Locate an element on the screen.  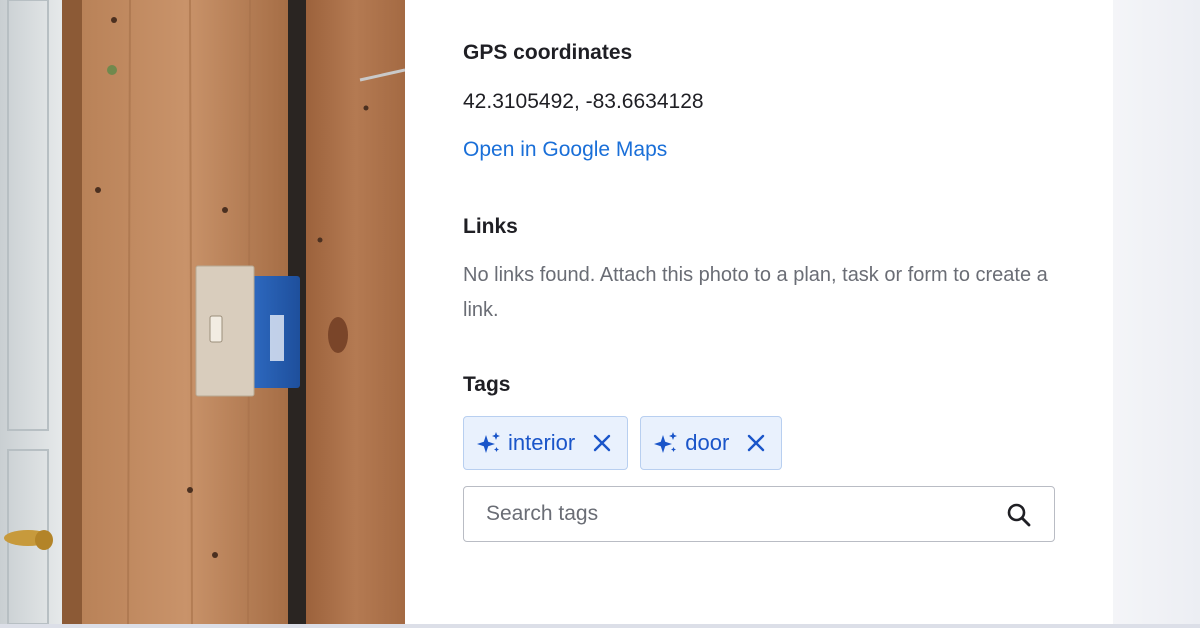
tag-chip-door: door is located at coordinates (711, 443).